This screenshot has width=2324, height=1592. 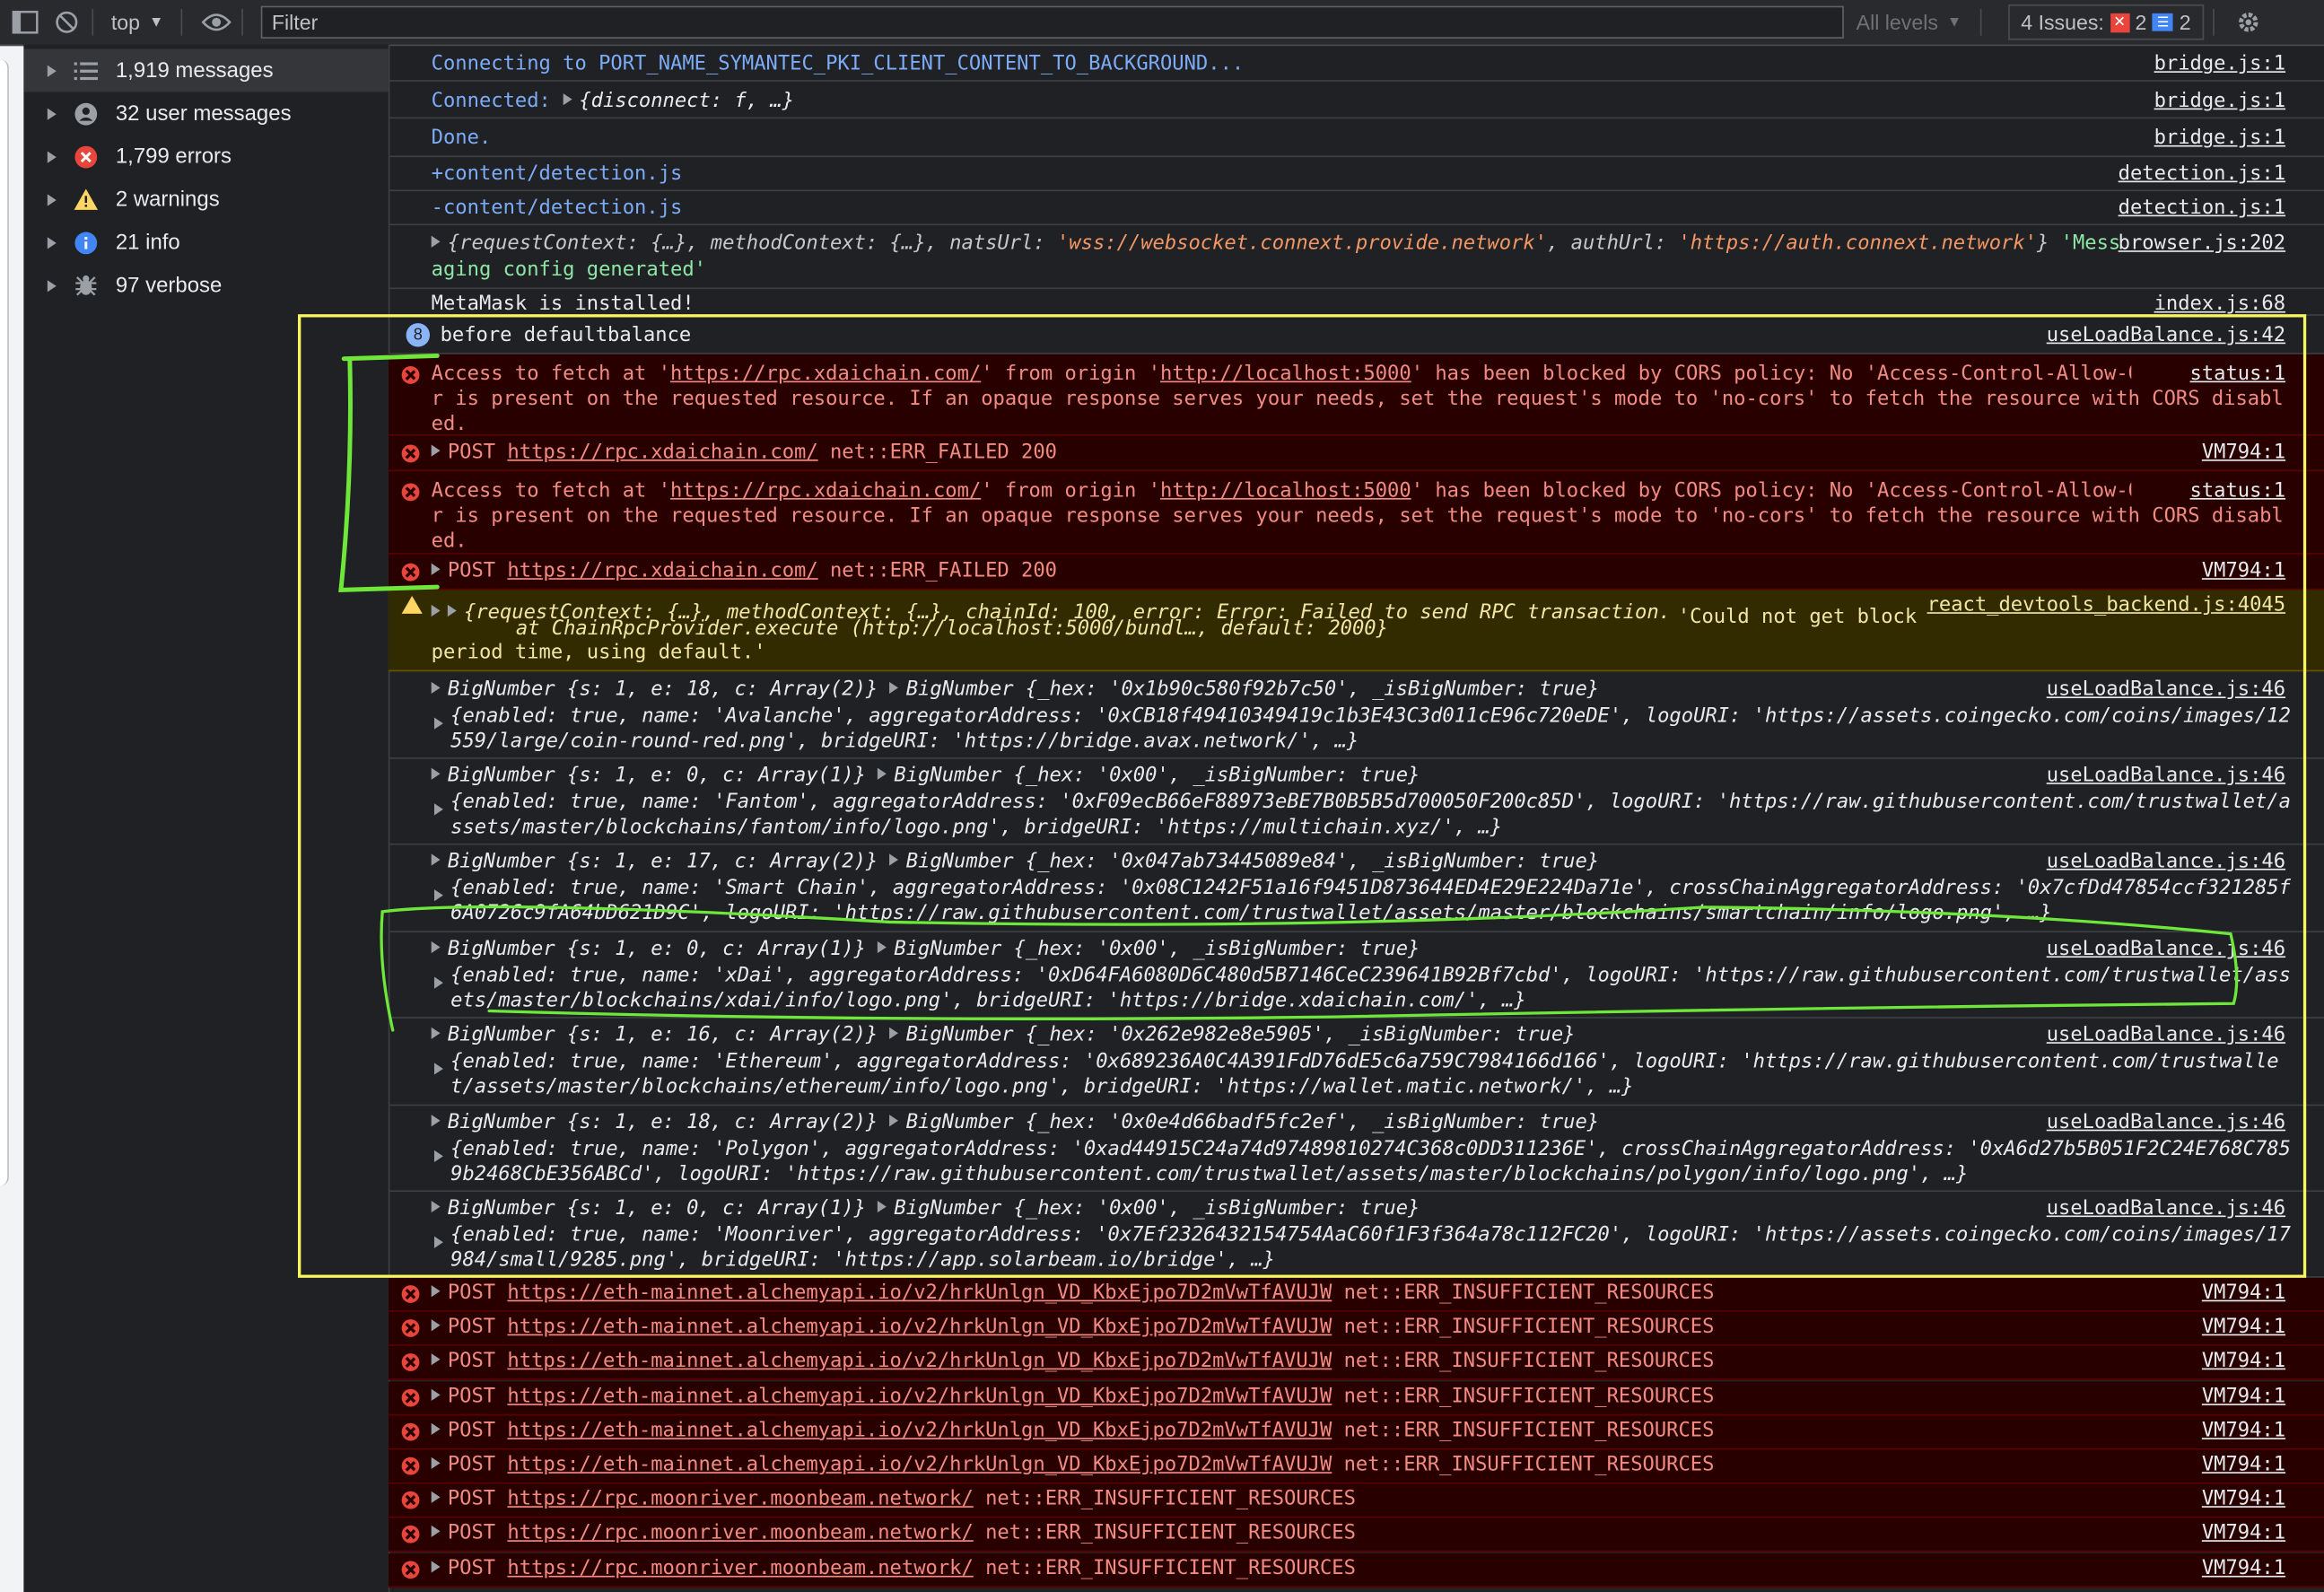 I want to click on console-message: MetaMask is installed! index.js:68, so click(x=1356, y=302).